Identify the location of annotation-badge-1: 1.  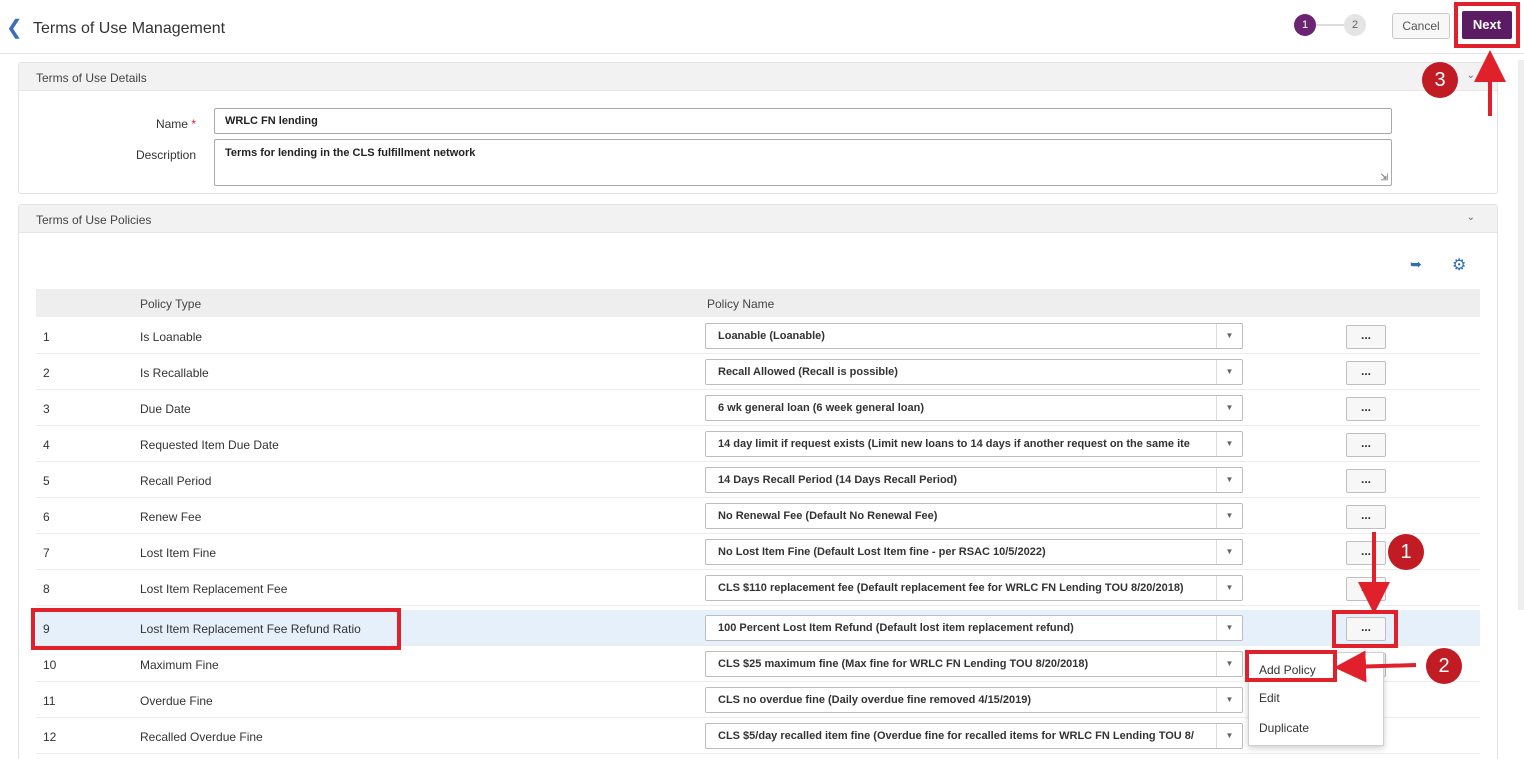
(1406, 552).